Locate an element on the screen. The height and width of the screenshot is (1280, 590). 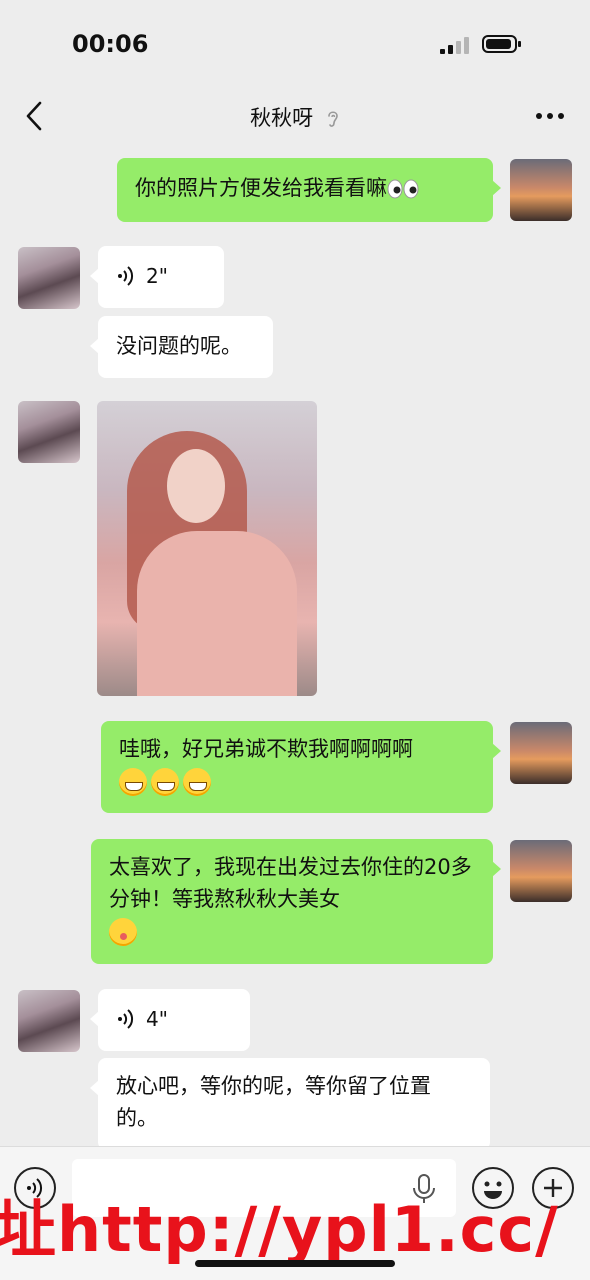
voice-duration: 2" is located at coordinates (157, 276).